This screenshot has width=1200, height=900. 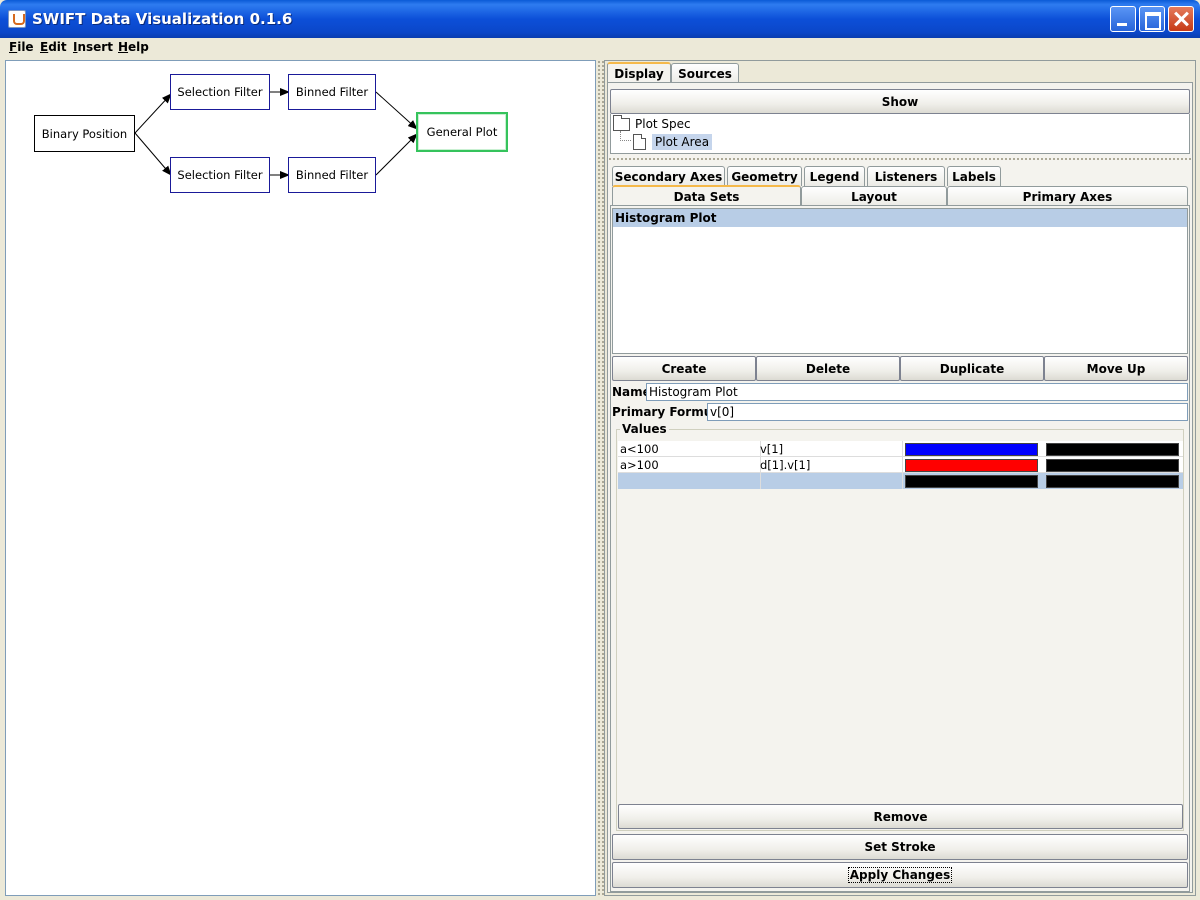 What do you see at coordinates (900, 816) in the screenshot?
I see `remove-button: Remove` at bounding box center [900, 816].